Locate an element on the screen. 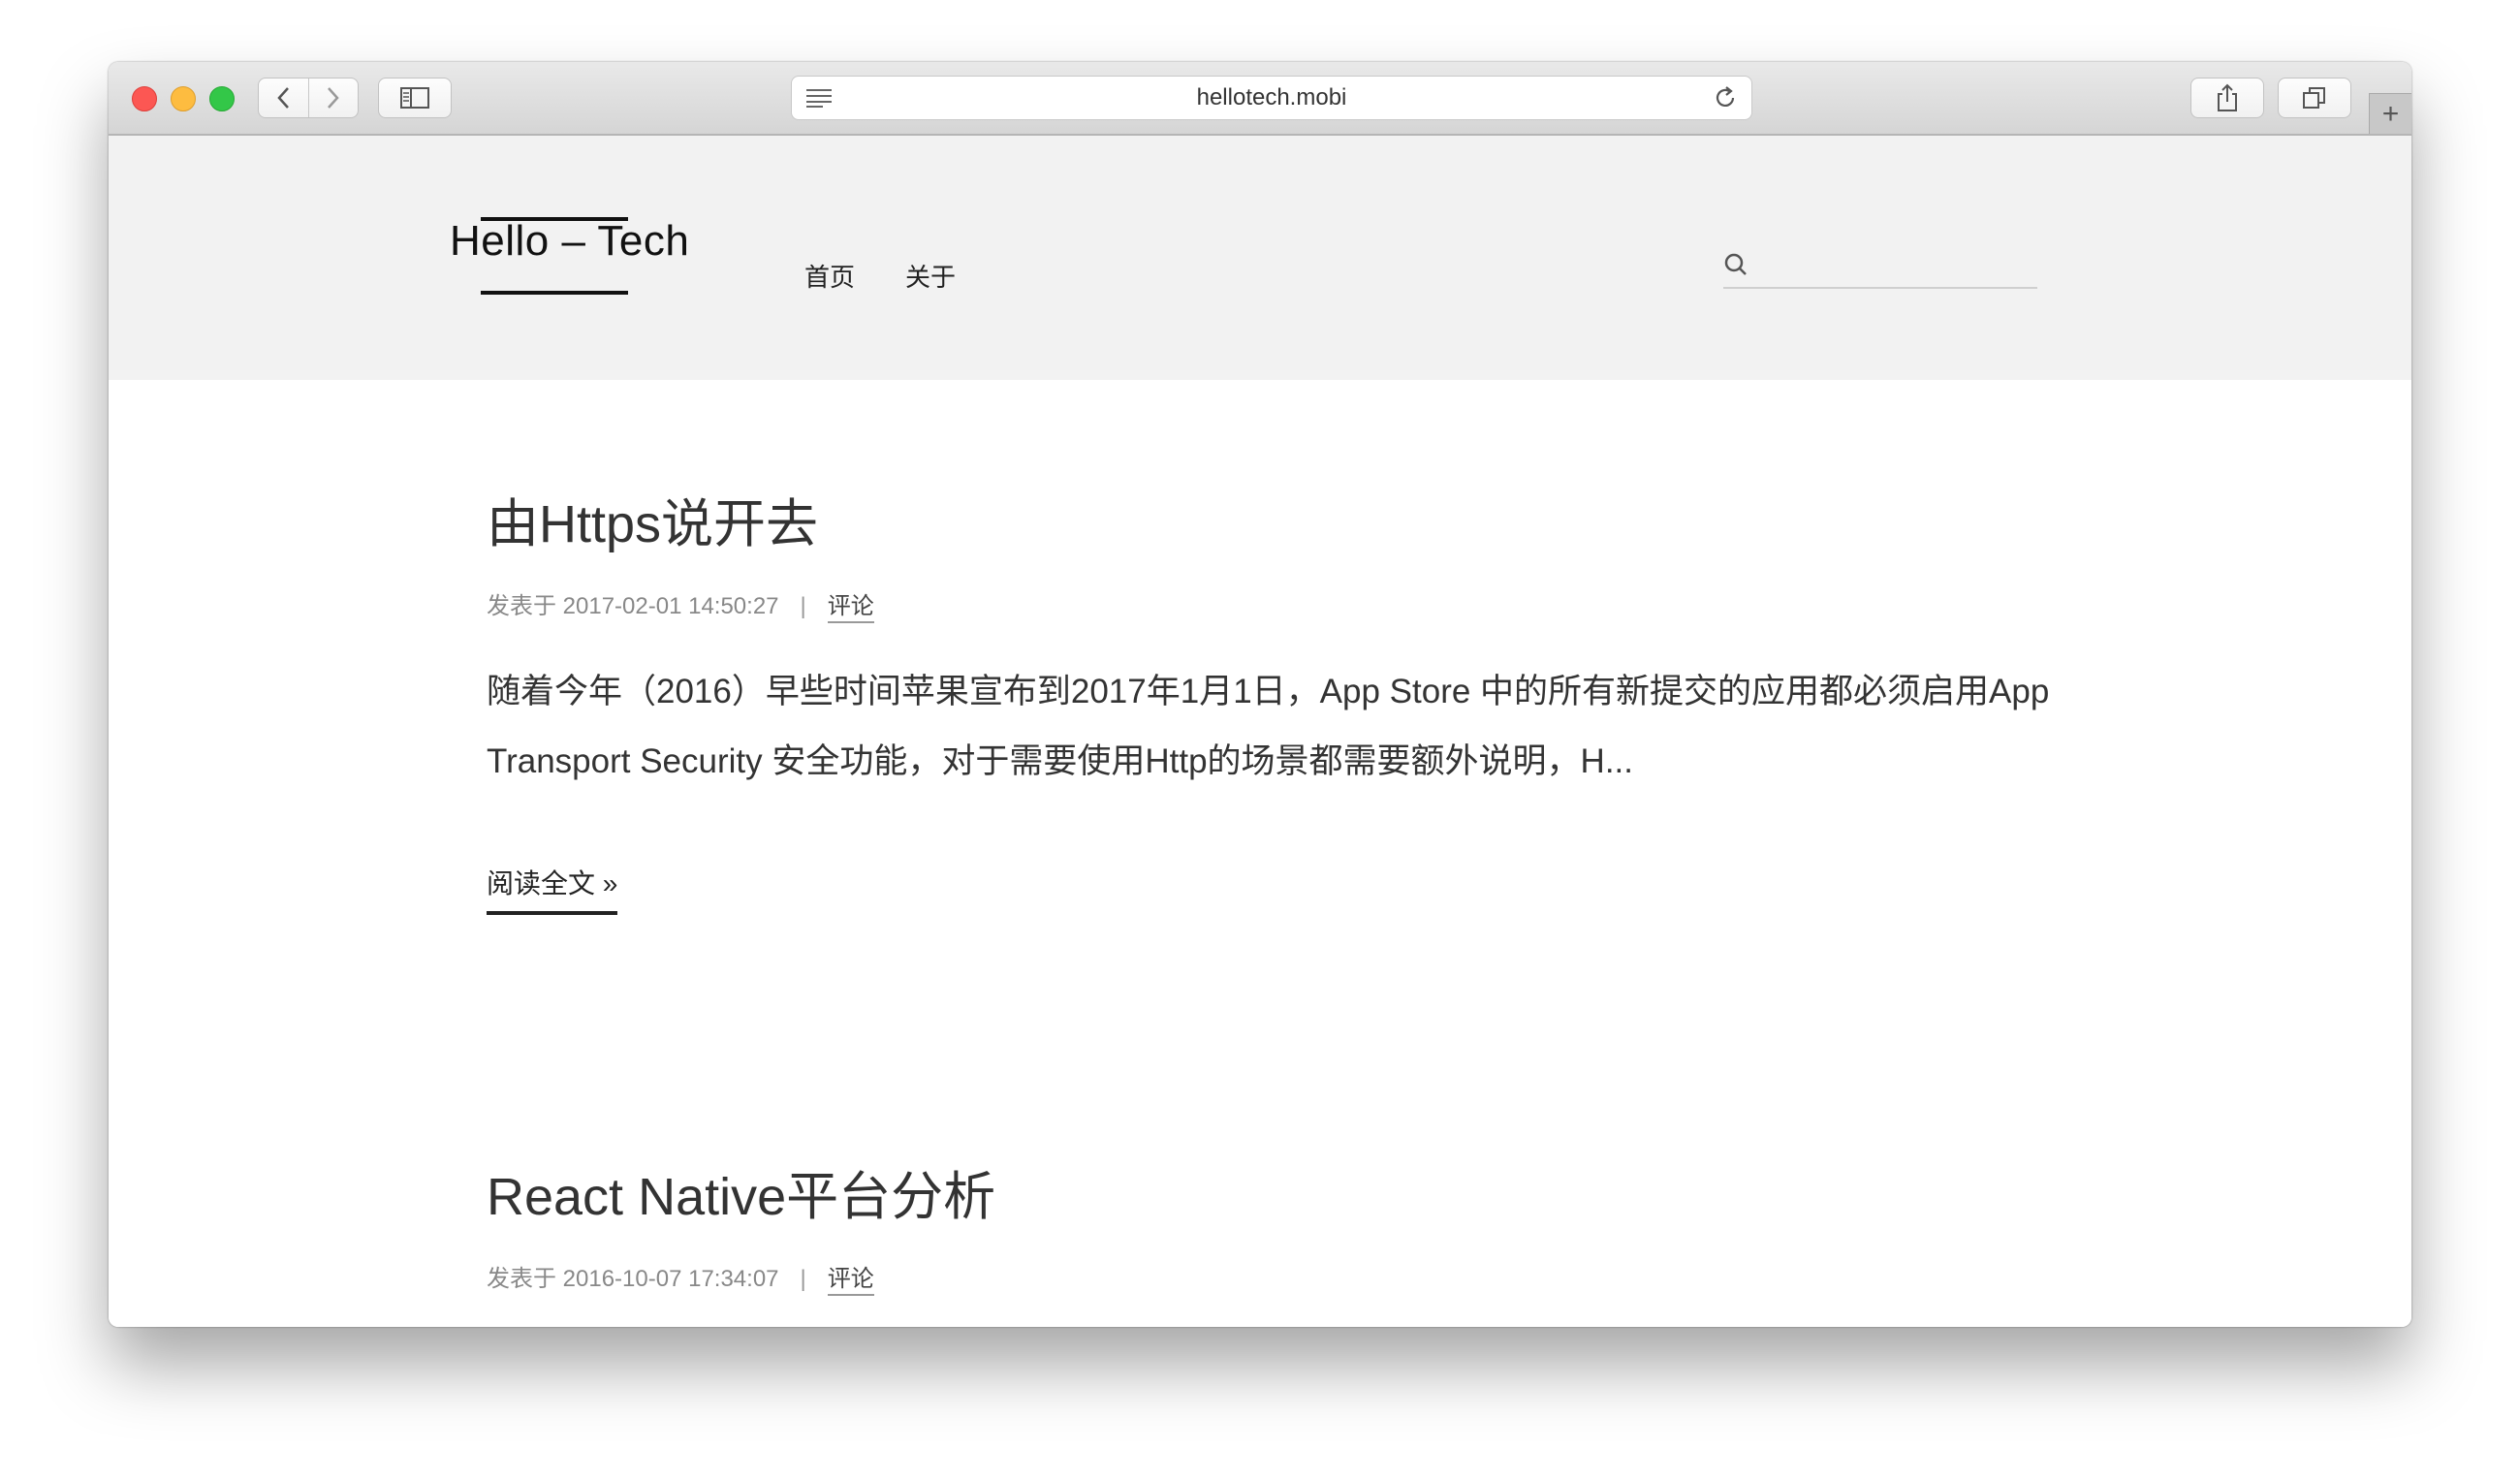  history-nav-group is located at coordinates (309, 98).